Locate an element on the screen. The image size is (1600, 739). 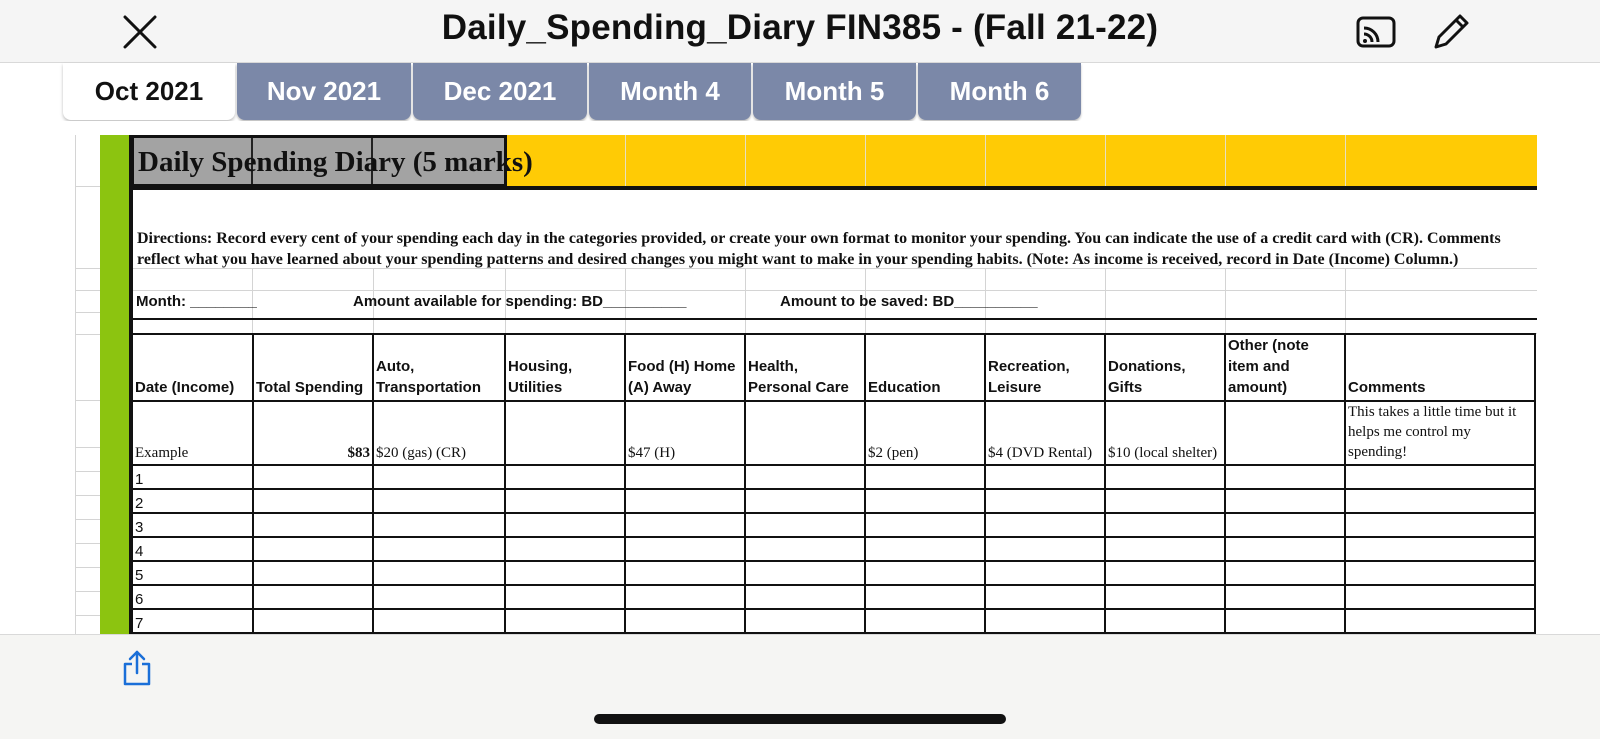
tab-nov-2021: Nov 2021 is located at coordinates (324, 91).